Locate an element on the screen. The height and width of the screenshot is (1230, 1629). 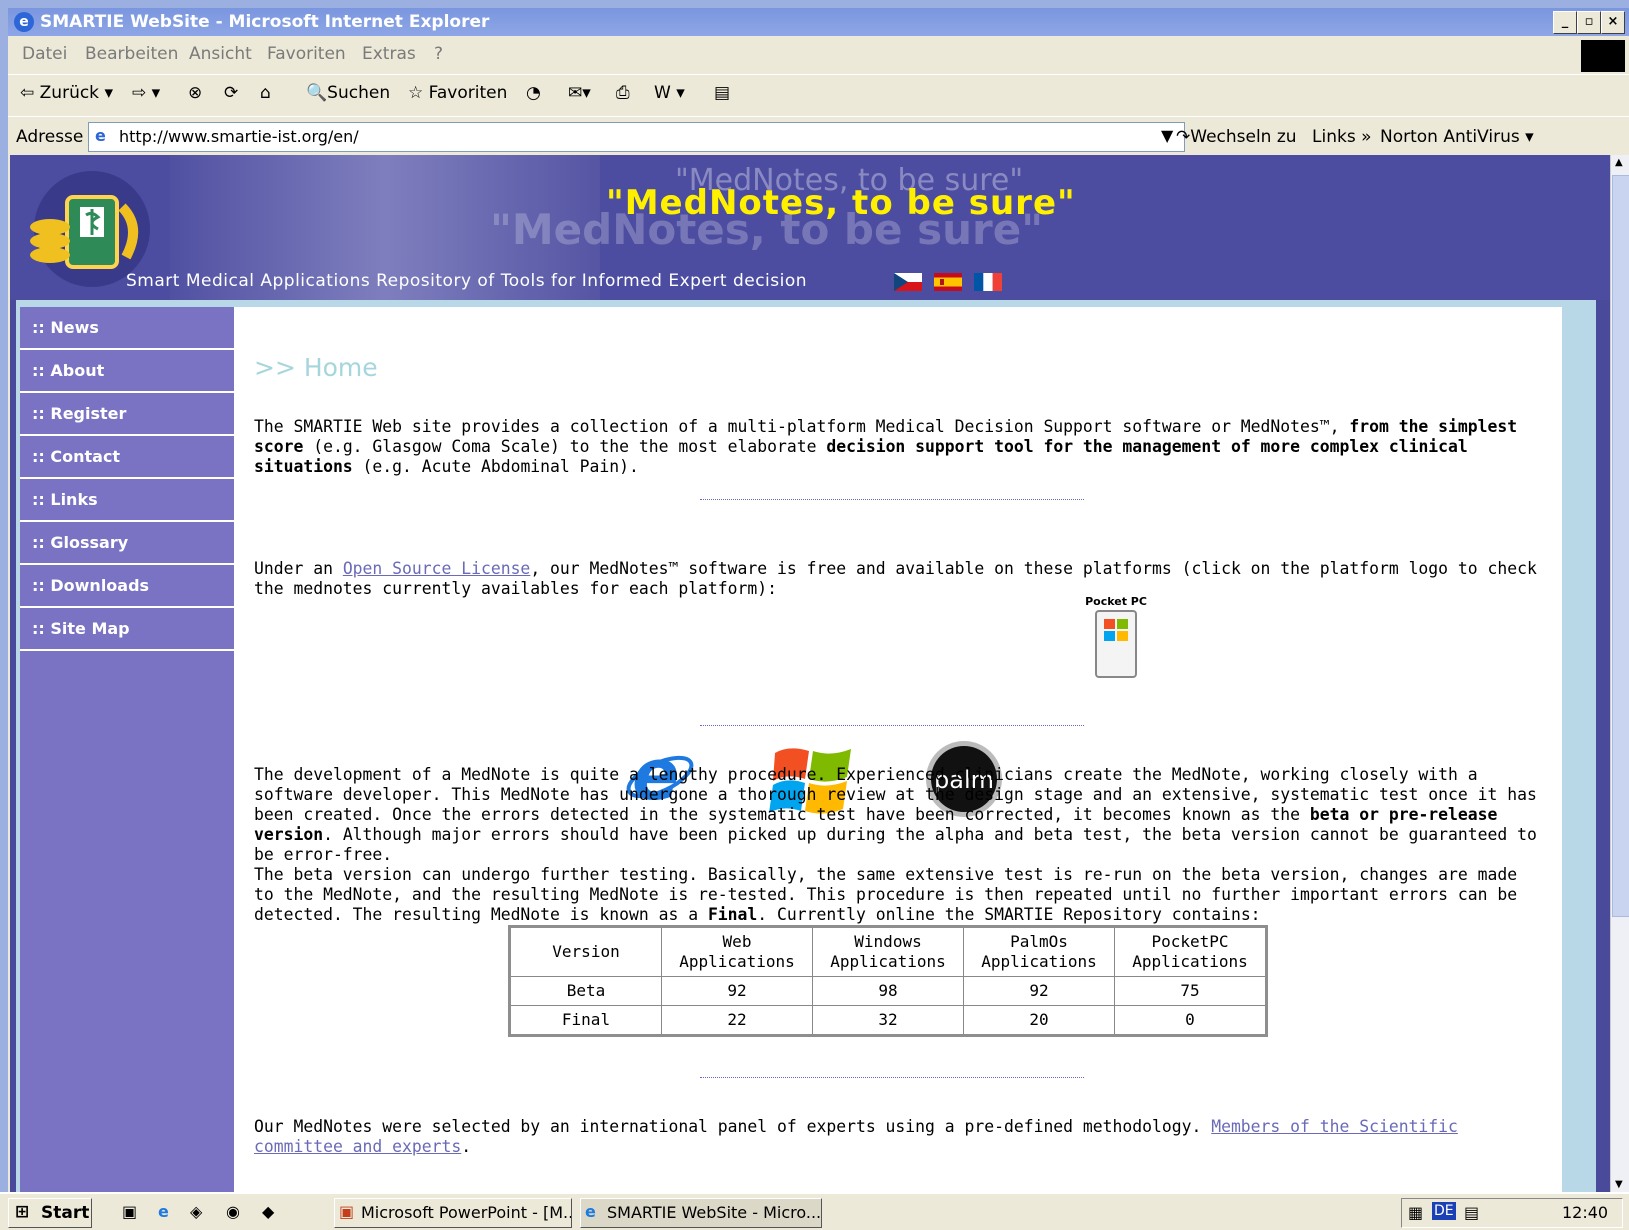
search-button: 🔍Suchen is located at coordinates (348, 93).